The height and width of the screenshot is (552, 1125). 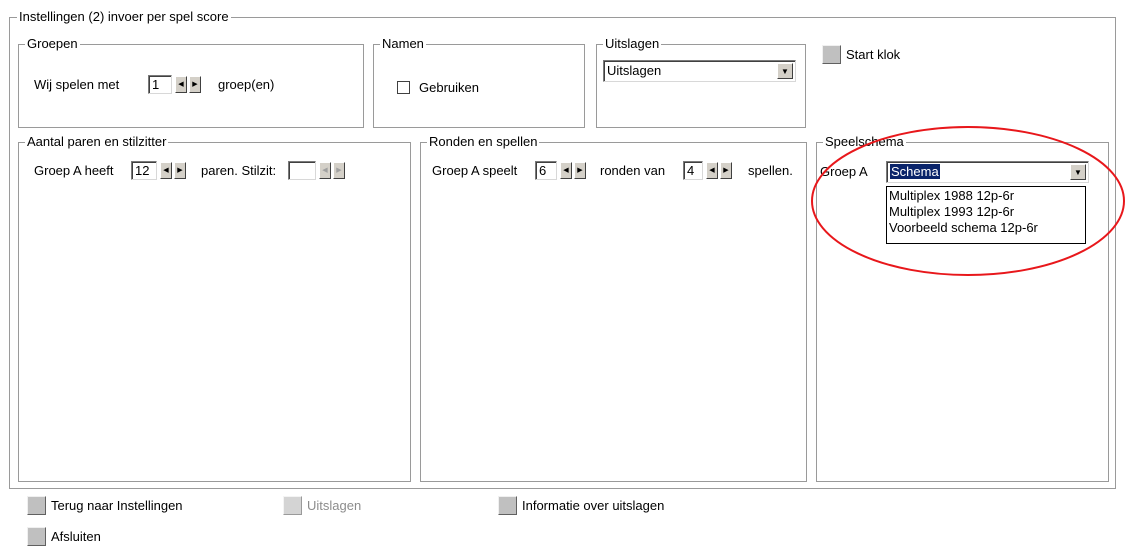 What do you see at coordinates (332, 170) in the screenshot?
I see `stilzit-spinner: ◀ ▶` at bounding box center [332, 170].